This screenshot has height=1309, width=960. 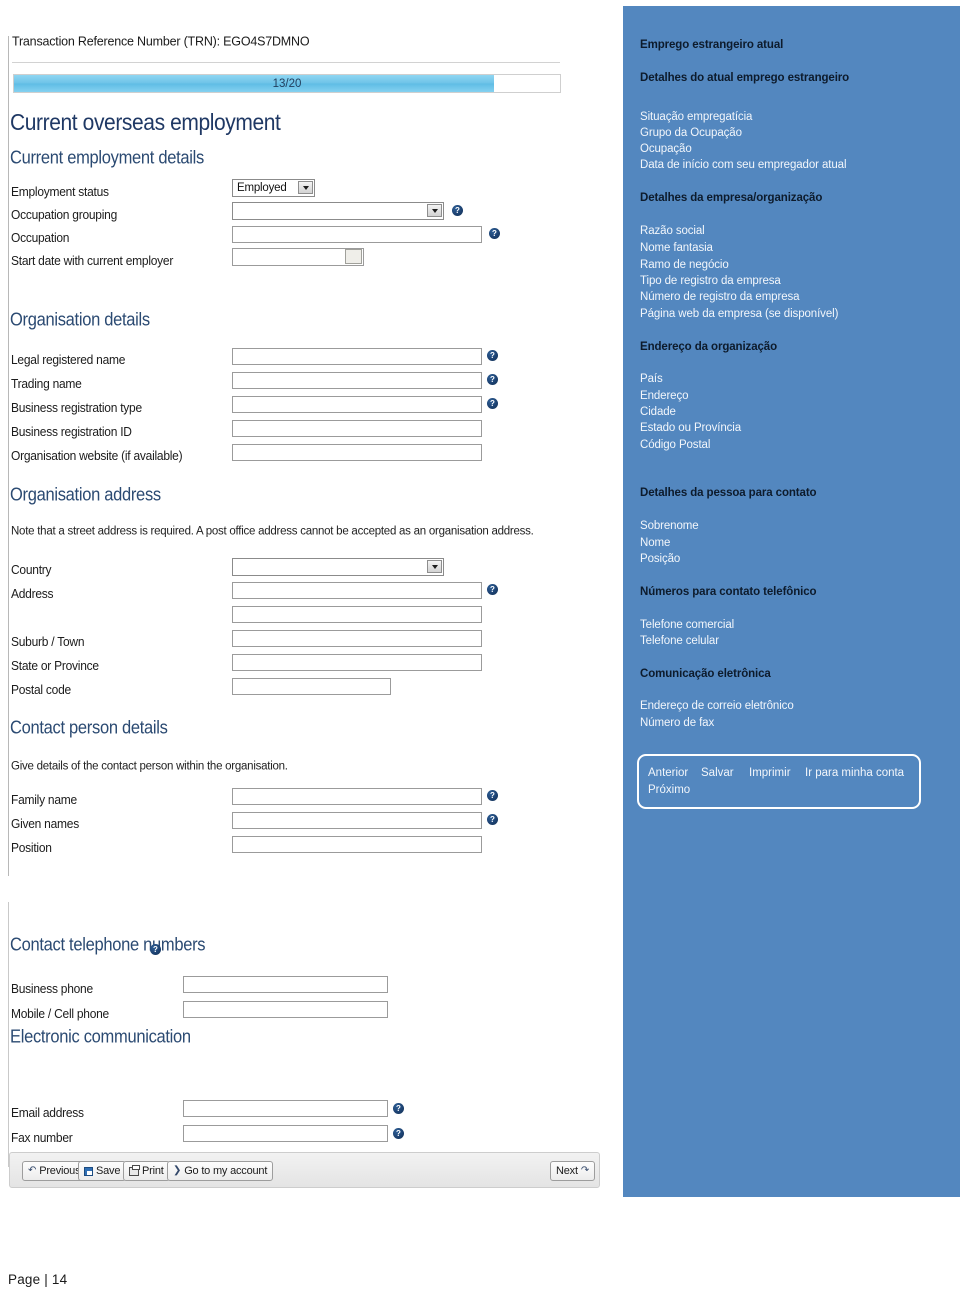 What do you see at coordinates (68, 360) in the screenshot?
I see `label-legal-registered-name: Legal registered name` at bounding box center [68, 360].